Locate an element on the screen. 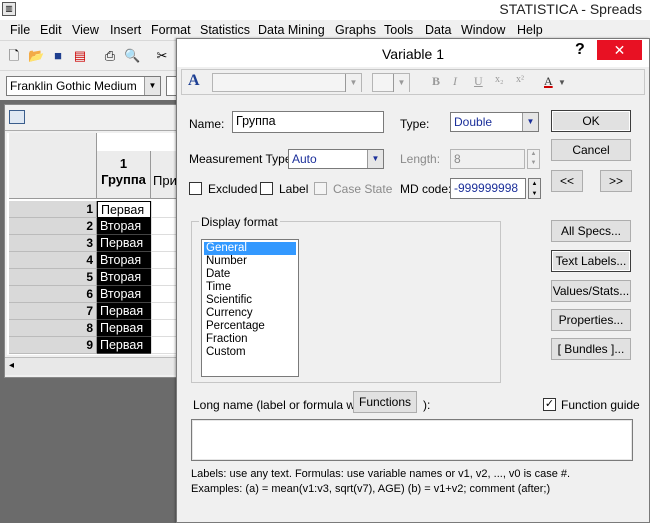  spreadsheet-icon is located at coordinates (17, 117).